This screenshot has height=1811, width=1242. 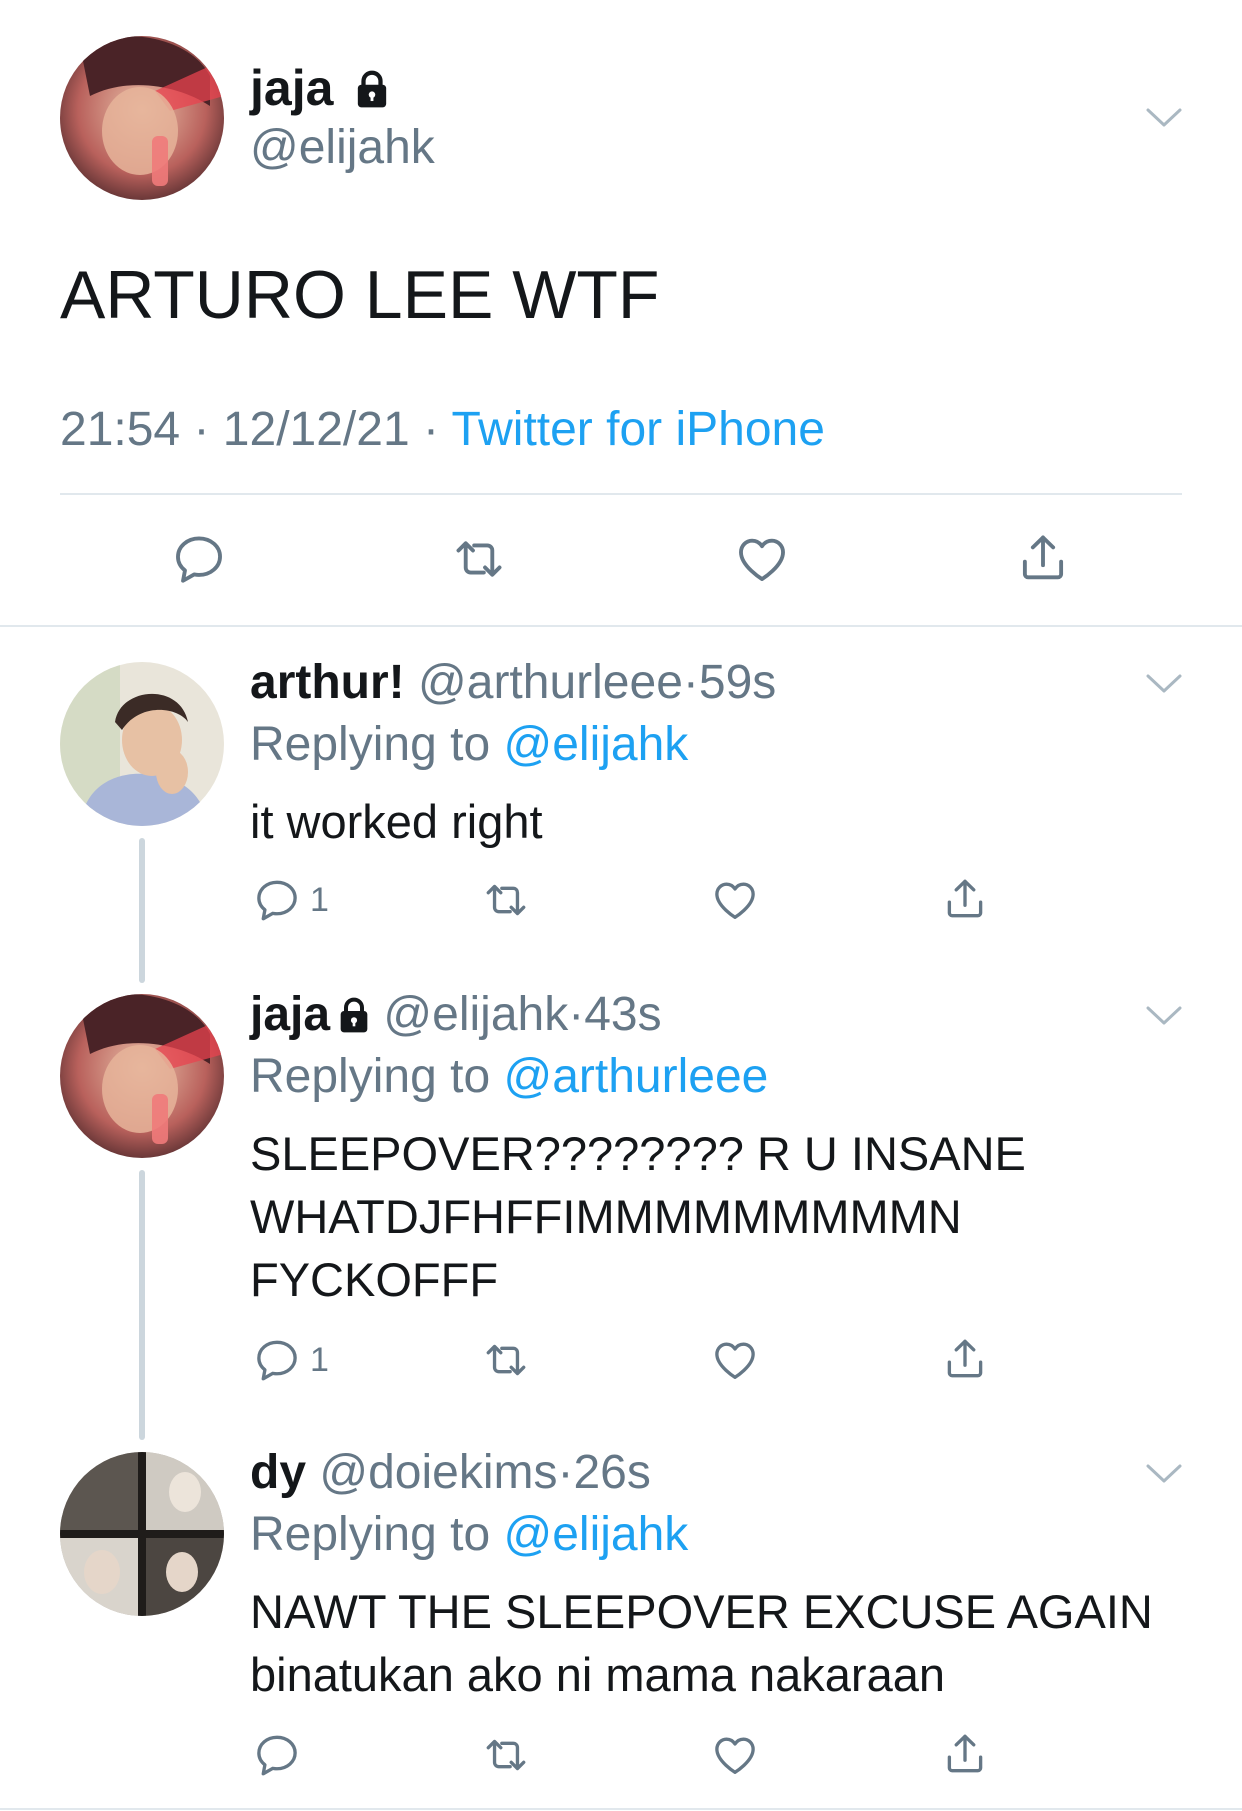 What do you see at coordinates (638, 1153) in the screenshot?
I see `reply-text-line: SLEEPOVER???????? R U INSANE` at bounding box center [638, 1153].